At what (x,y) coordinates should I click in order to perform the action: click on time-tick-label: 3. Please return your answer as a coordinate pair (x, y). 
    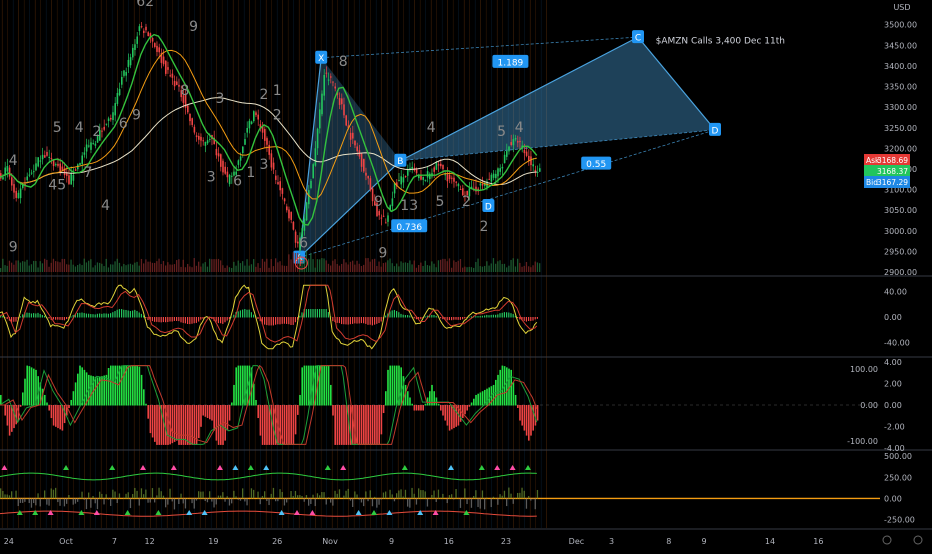
    Looking at the image, I should click on (611, 541).